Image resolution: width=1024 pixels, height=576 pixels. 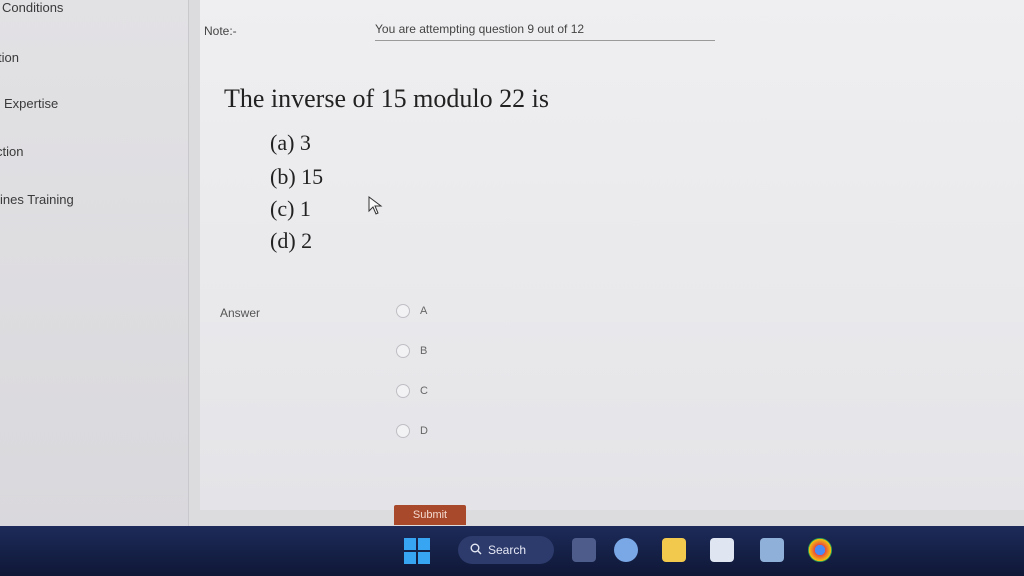 I want to click on taskbar-search: Search, so click(x=506, y=550).